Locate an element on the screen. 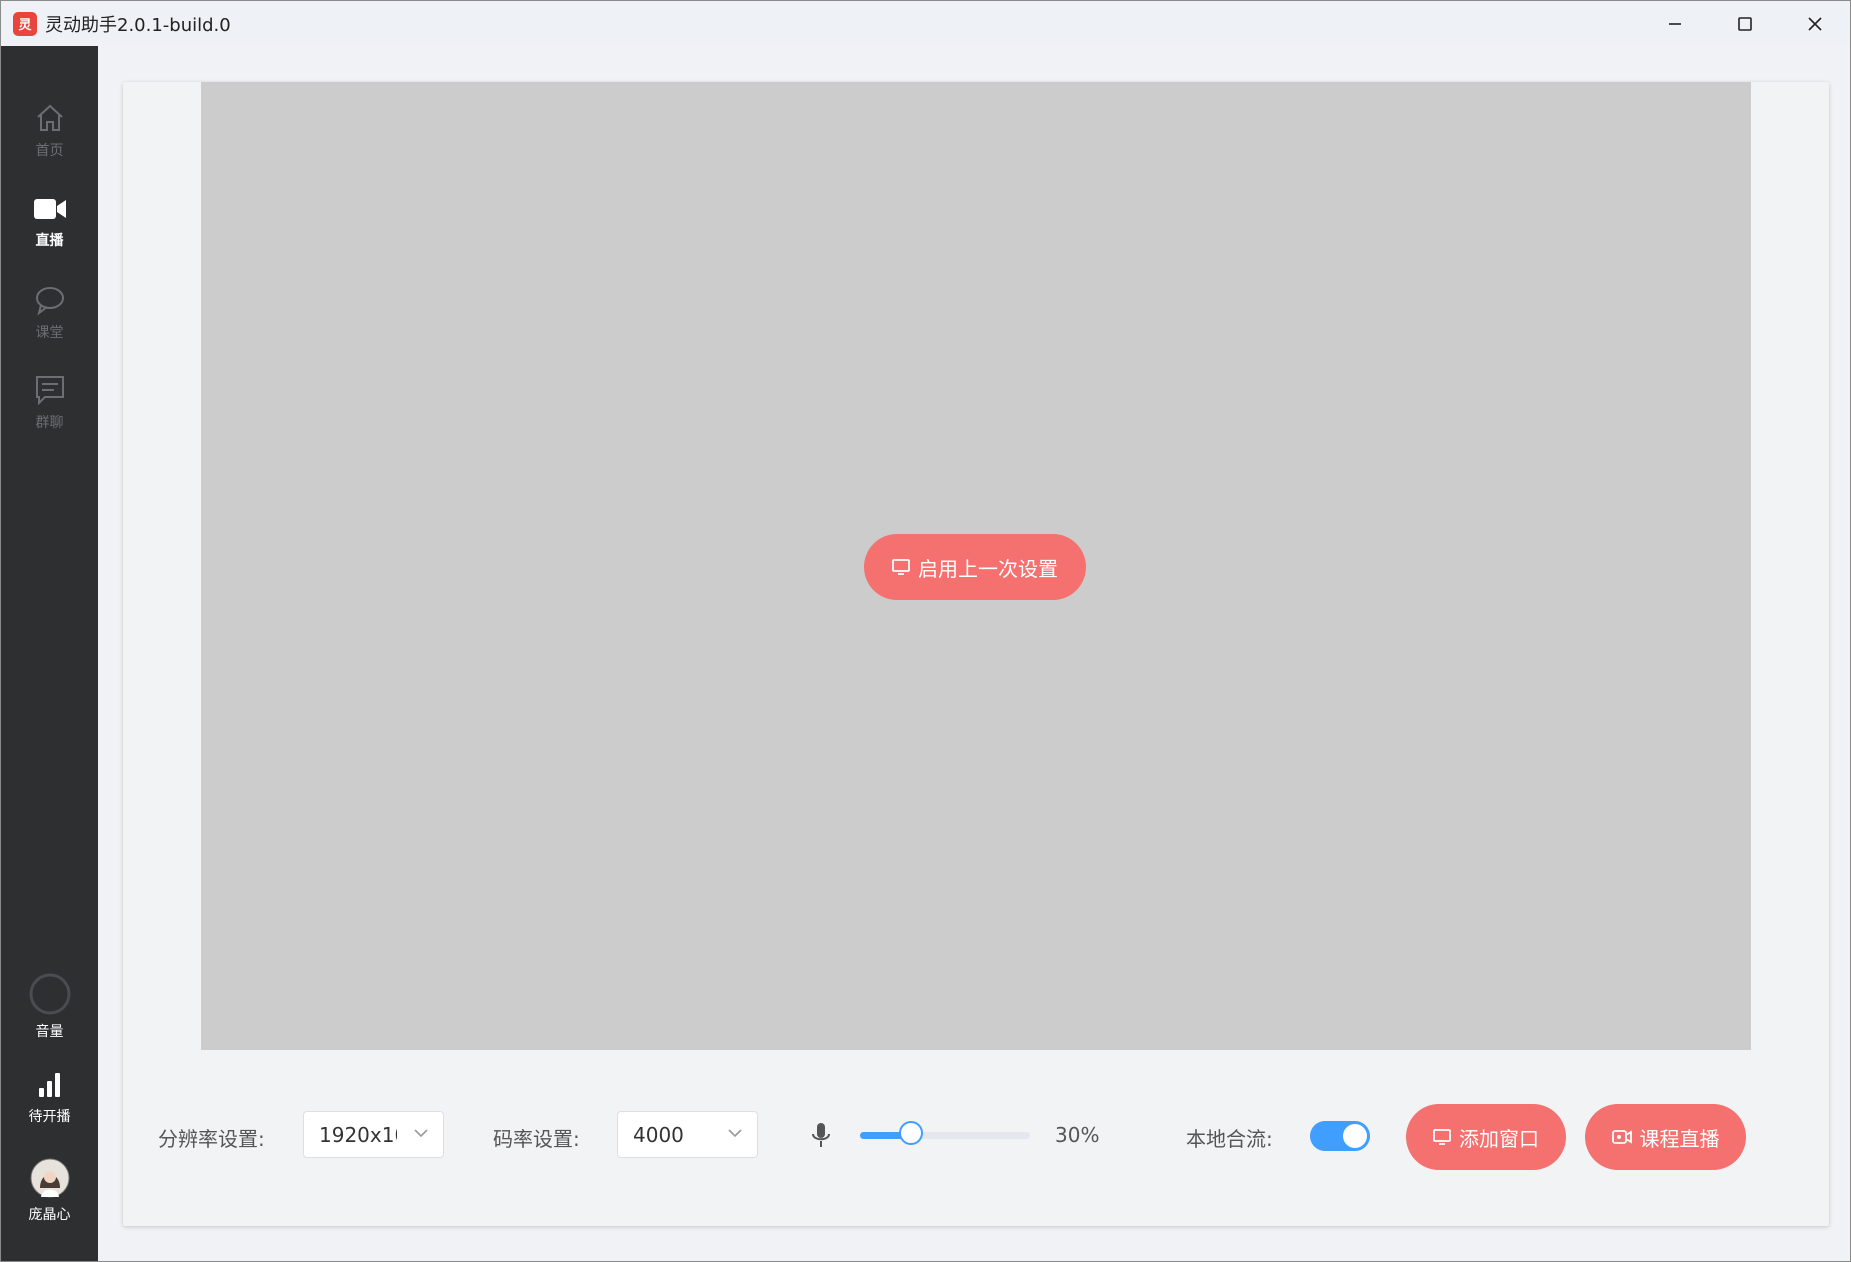 This screenshot has height=1262, width=1851. resolution-label: 分辨率设置: is located at coordinates (211, 1139).